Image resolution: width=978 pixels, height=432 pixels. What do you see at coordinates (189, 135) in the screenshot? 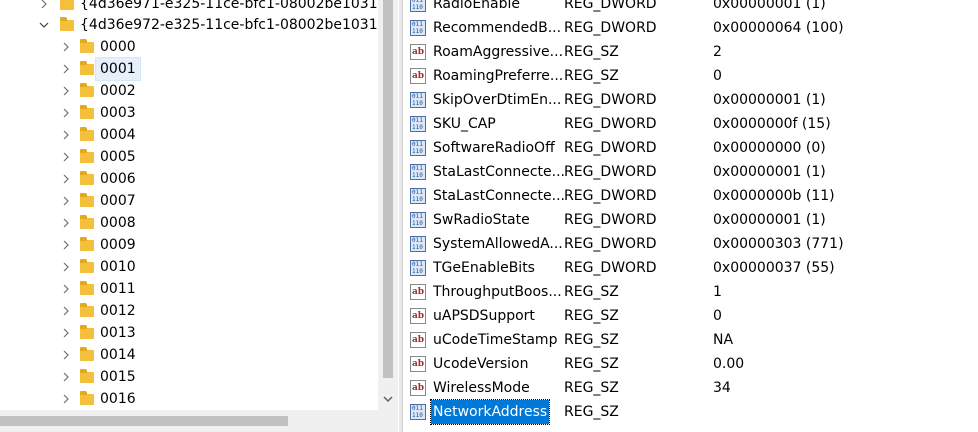
I see `tree-node-0004: 0004` at bounding box center [189, 135].